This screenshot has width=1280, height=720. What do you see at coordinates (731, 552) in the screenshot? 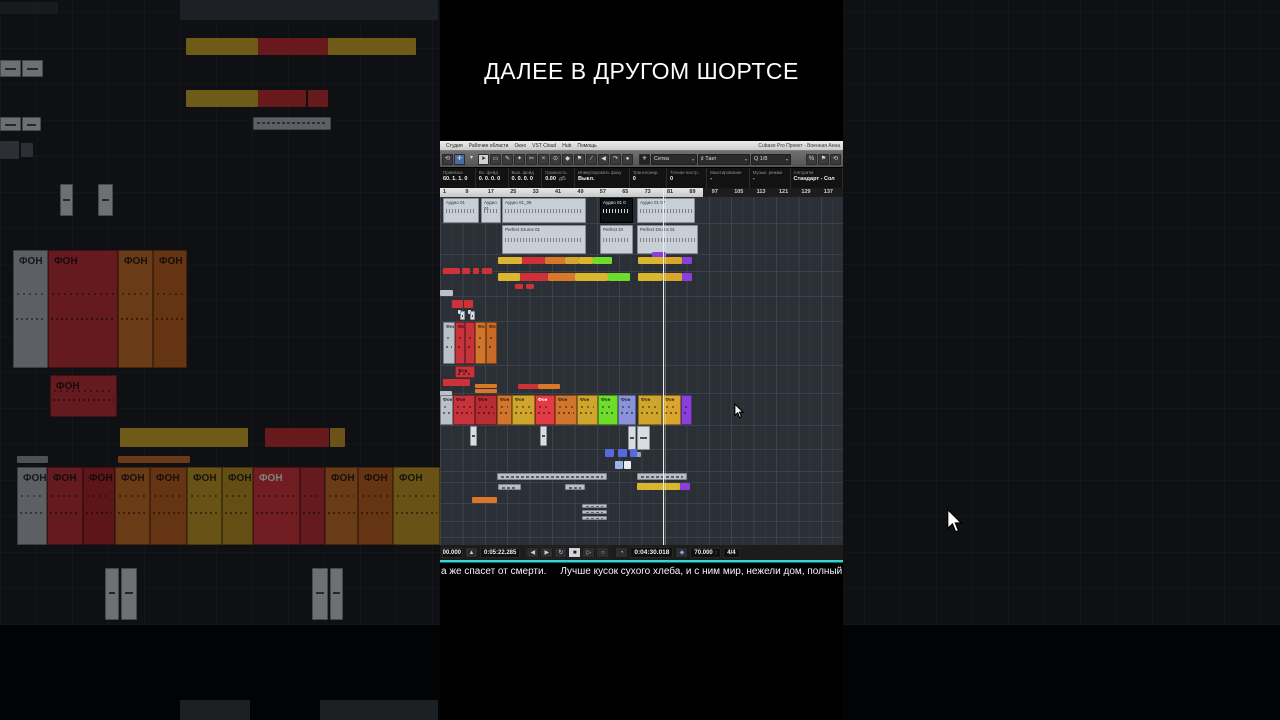
I see `time-signature-display: 4/4` at bounding box center [731, 552].